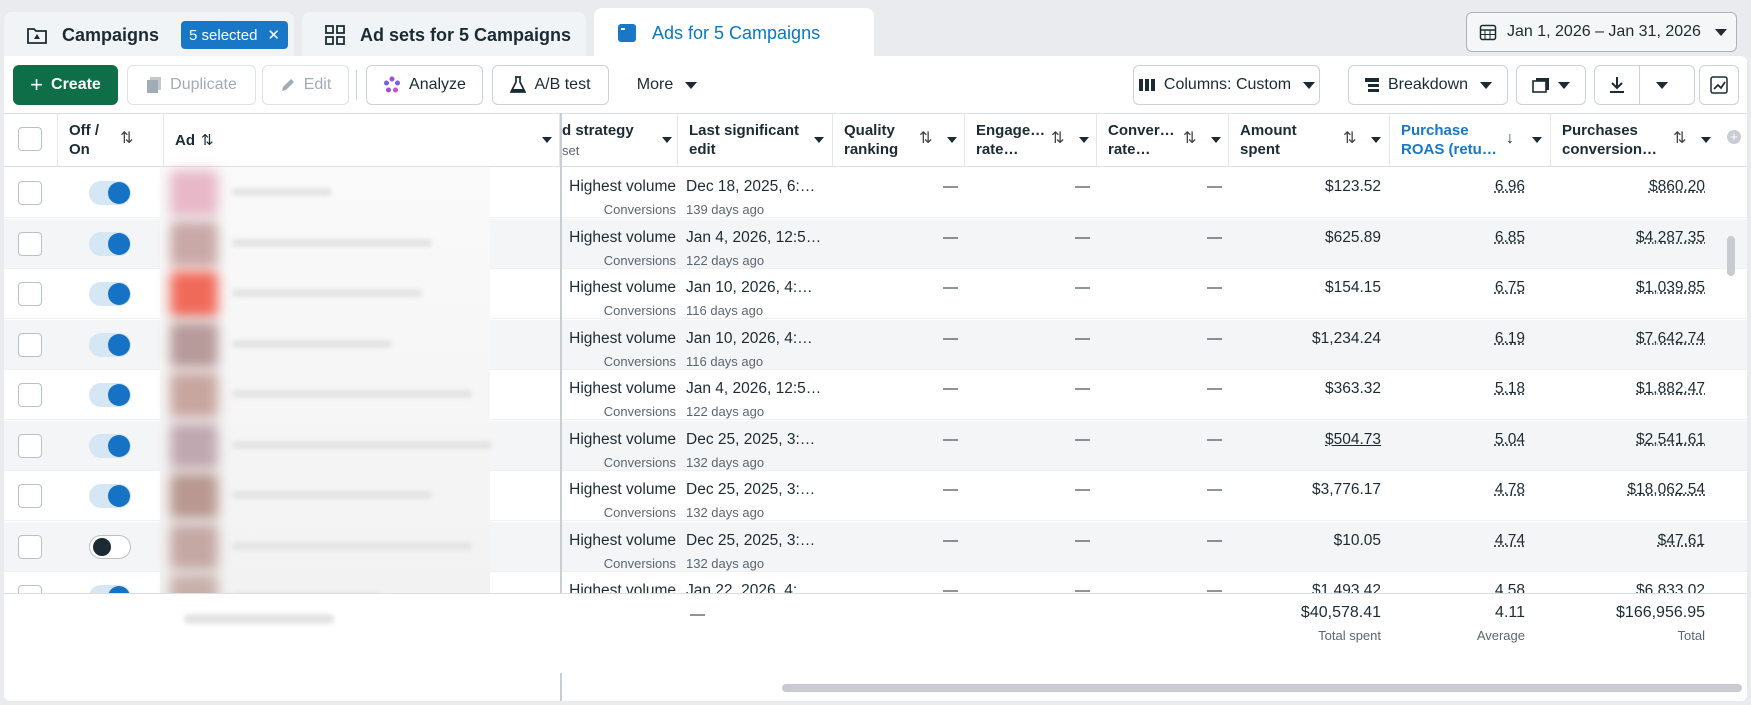 This screenshot has width=1751, height=705. Describe the element at coordinates (1457, 187) in the screenshot. I see `purchase-roas-value: 6.96` at that location.